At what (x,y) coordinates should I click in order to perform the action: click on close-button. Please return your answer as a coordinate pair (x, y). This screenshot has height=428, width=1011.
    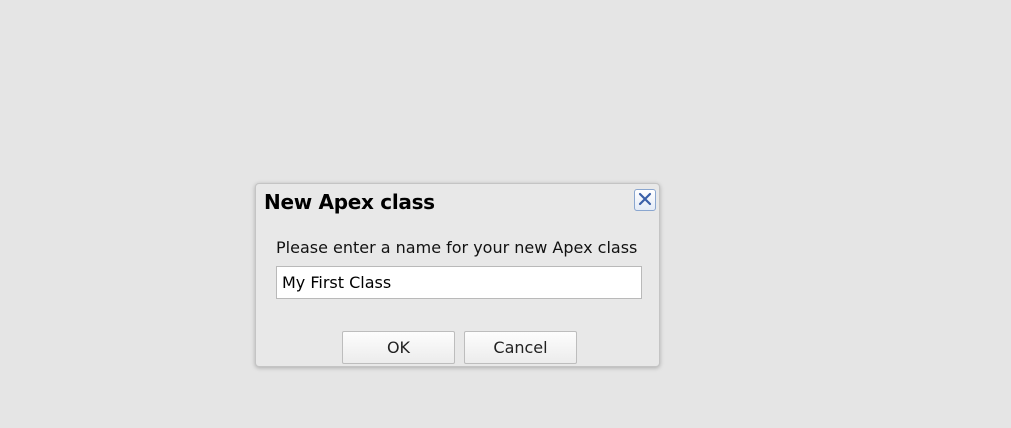
    Looking at the image, I should click on (645, 200).